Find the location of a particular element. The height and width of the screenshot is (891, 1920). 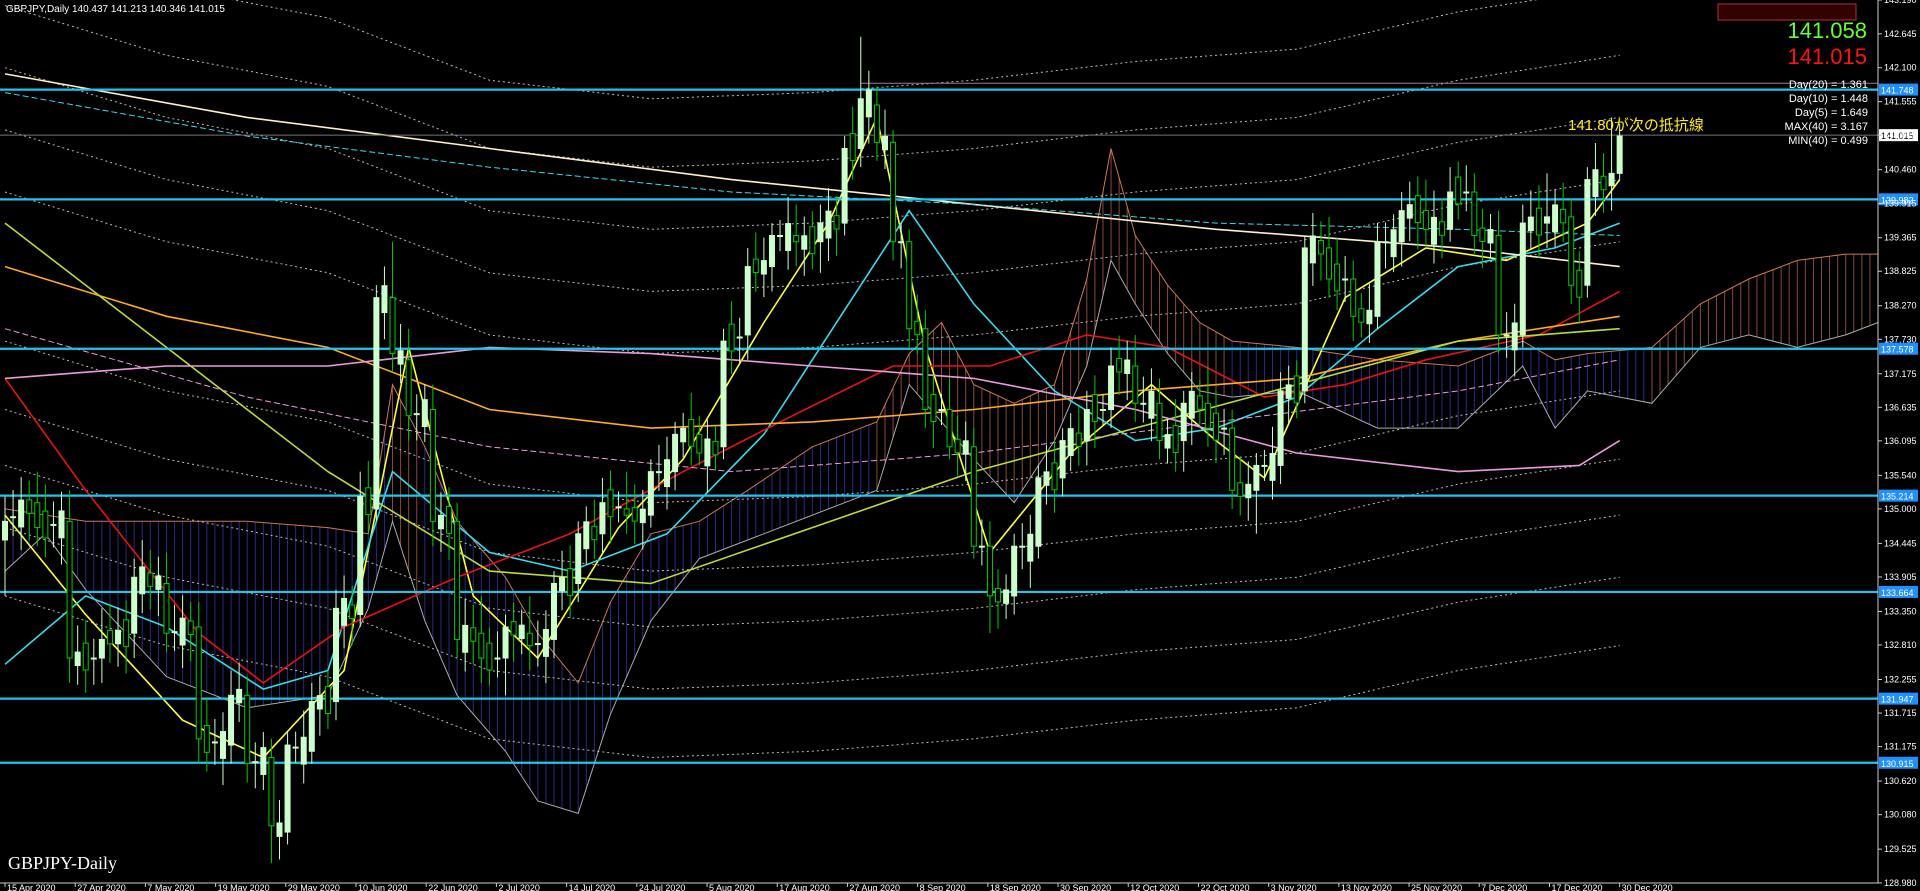

stat-day20: Day(20) = 1.361 is located at coordinates (1828, 85).